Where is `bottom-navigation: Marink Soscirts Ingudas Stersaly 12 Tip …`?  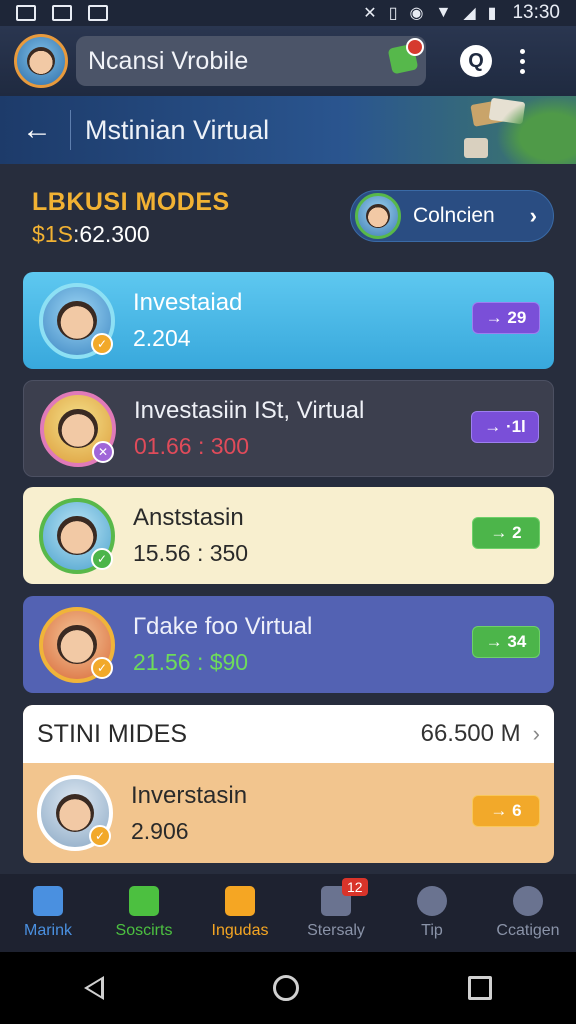 bottom-navigation: Marink Soscirts Ingudas Stersaly 12 Tip … is located at coordinates (288, 913).